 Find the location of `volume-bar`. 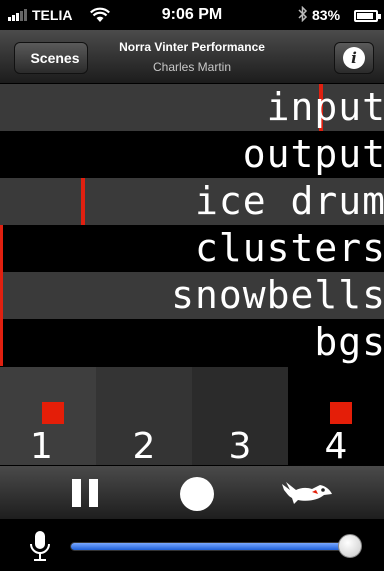

volume-bar is located at coordinates (192, 545).